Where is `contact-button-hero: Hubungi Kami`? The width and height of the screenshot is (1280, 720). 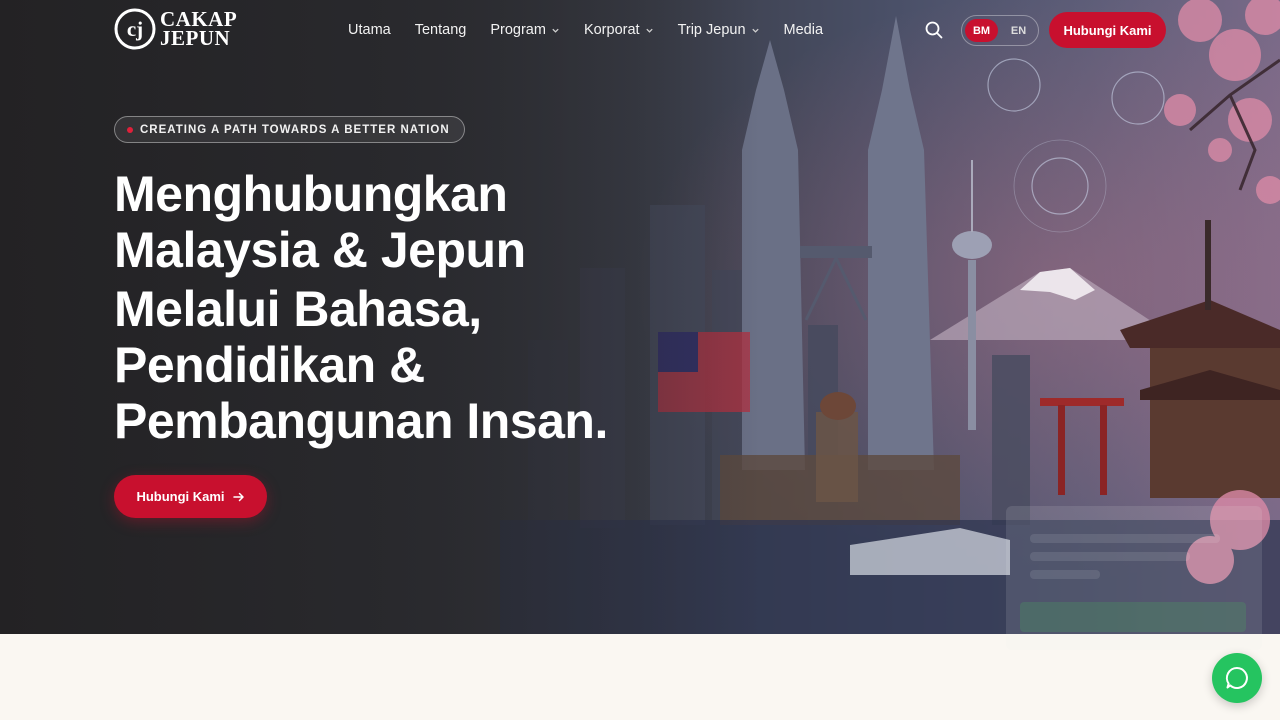 contact-button-hero: Hubungi Kami is located at coordinates (190, 496).